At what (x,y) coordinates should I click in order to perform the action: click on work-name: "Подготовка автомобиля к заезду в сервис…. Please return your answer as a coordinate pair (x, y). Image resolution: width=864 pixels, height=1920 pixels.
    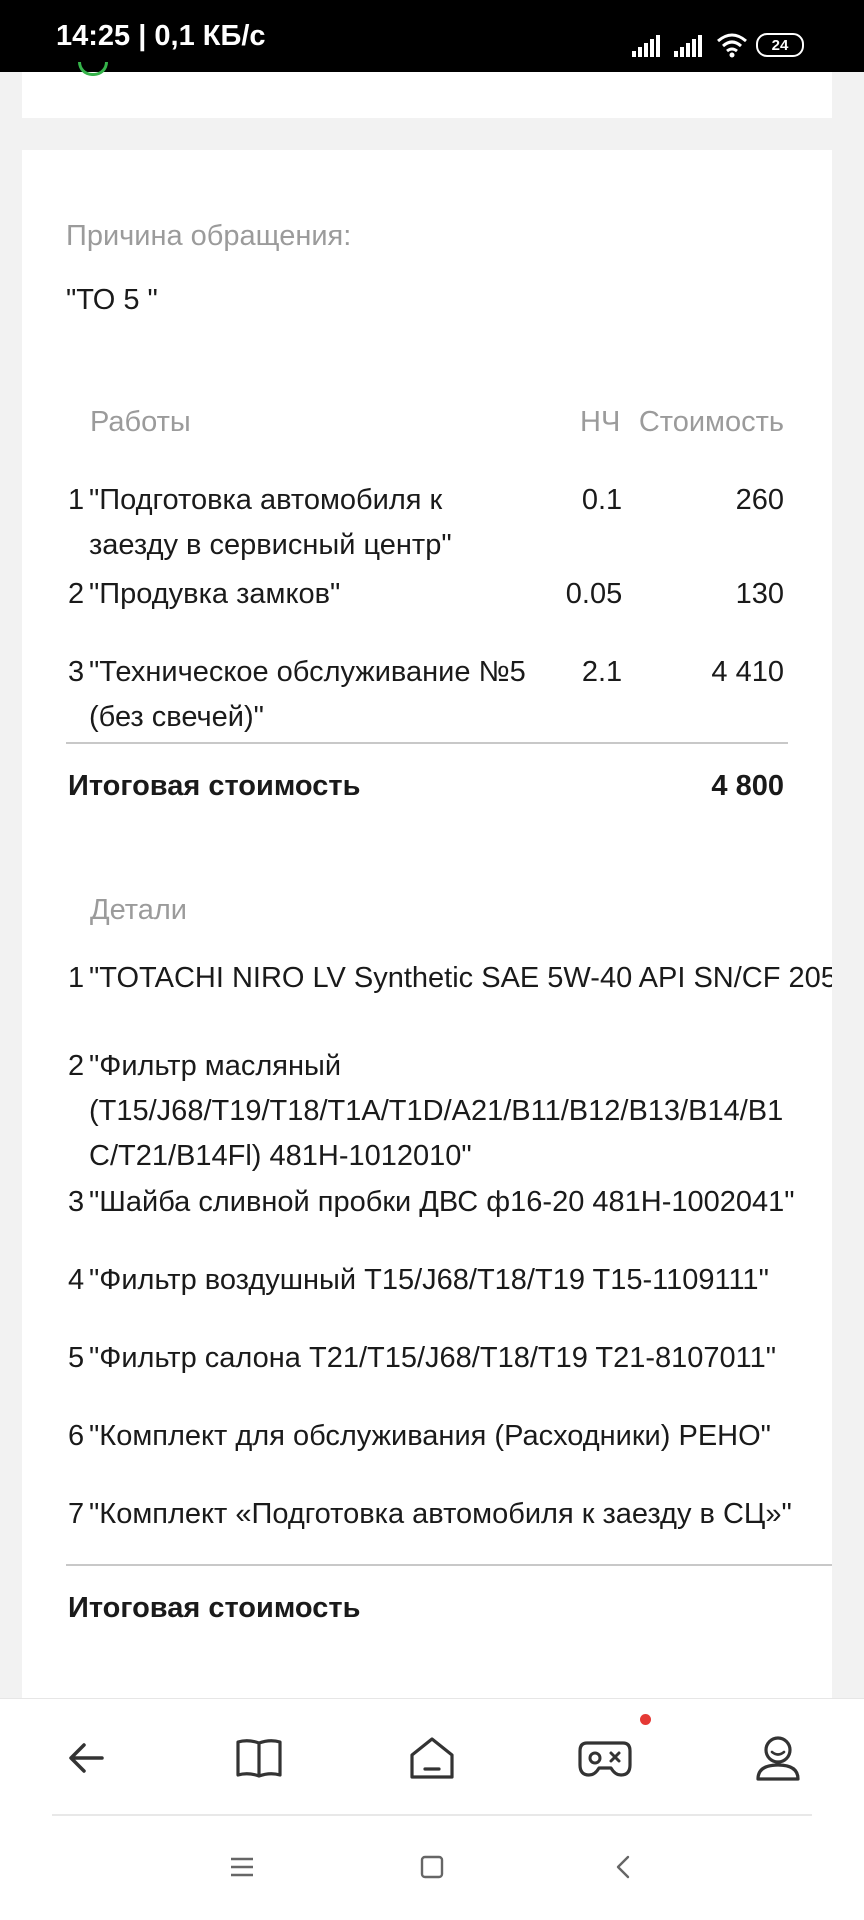
    Looking at the image, I should click on (270, 522).